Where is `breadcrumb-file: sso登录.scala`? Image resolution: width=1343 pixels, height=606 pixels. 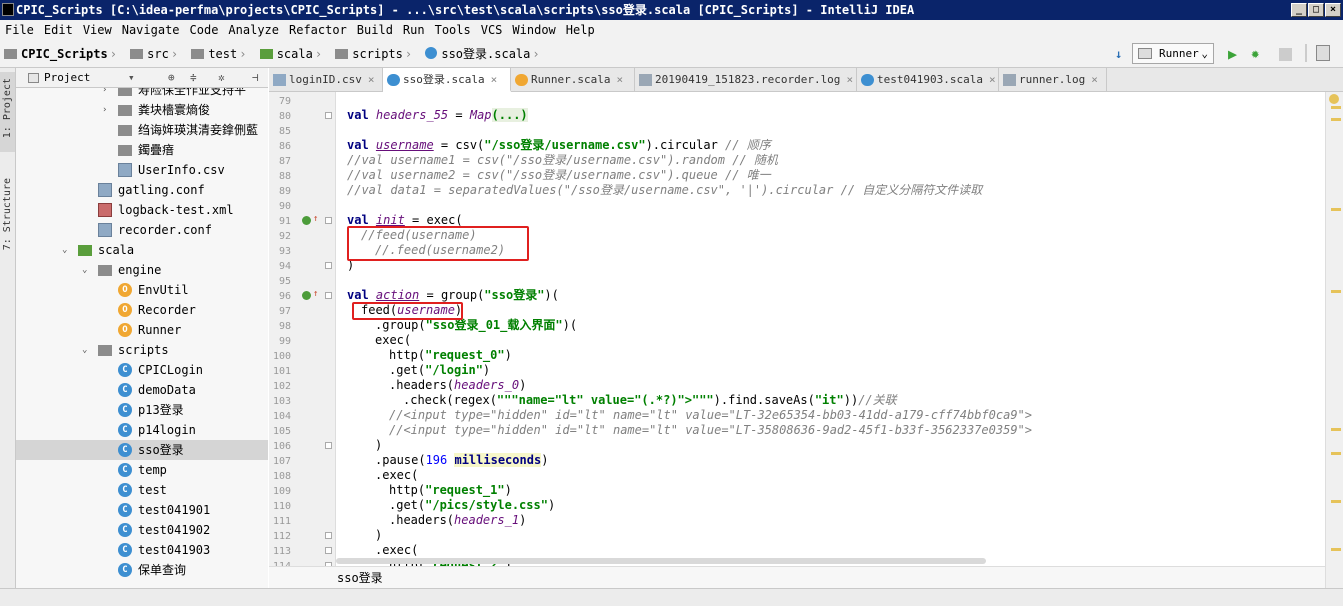 breadcrumb-file: sso登录.scala is located at coordinates (475, 54).